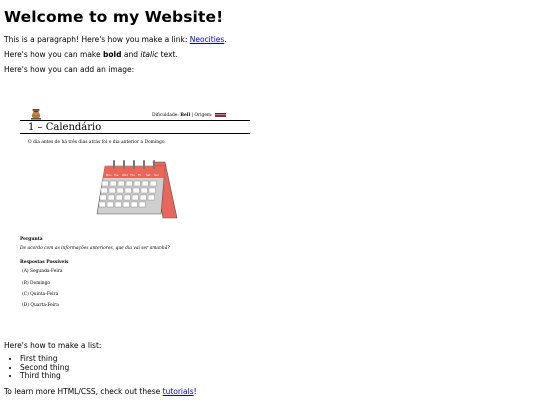 The height and width of the screenshot is (405, 540). Describe the element at coordinates (135, 120) in the screenshot. I see `header-rule` at that location.